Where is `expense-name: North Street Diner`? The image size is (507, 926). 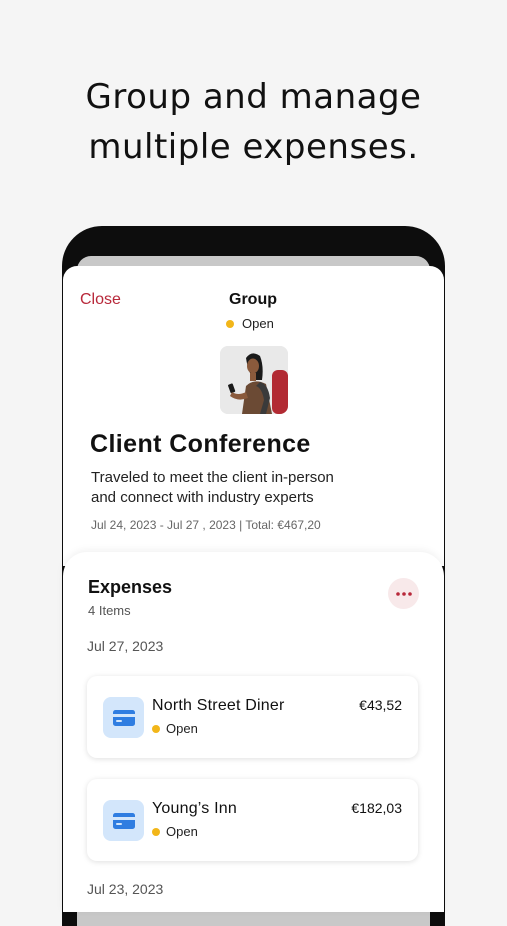 expense-name: North Street Diner is located at coordinates (218, 705).